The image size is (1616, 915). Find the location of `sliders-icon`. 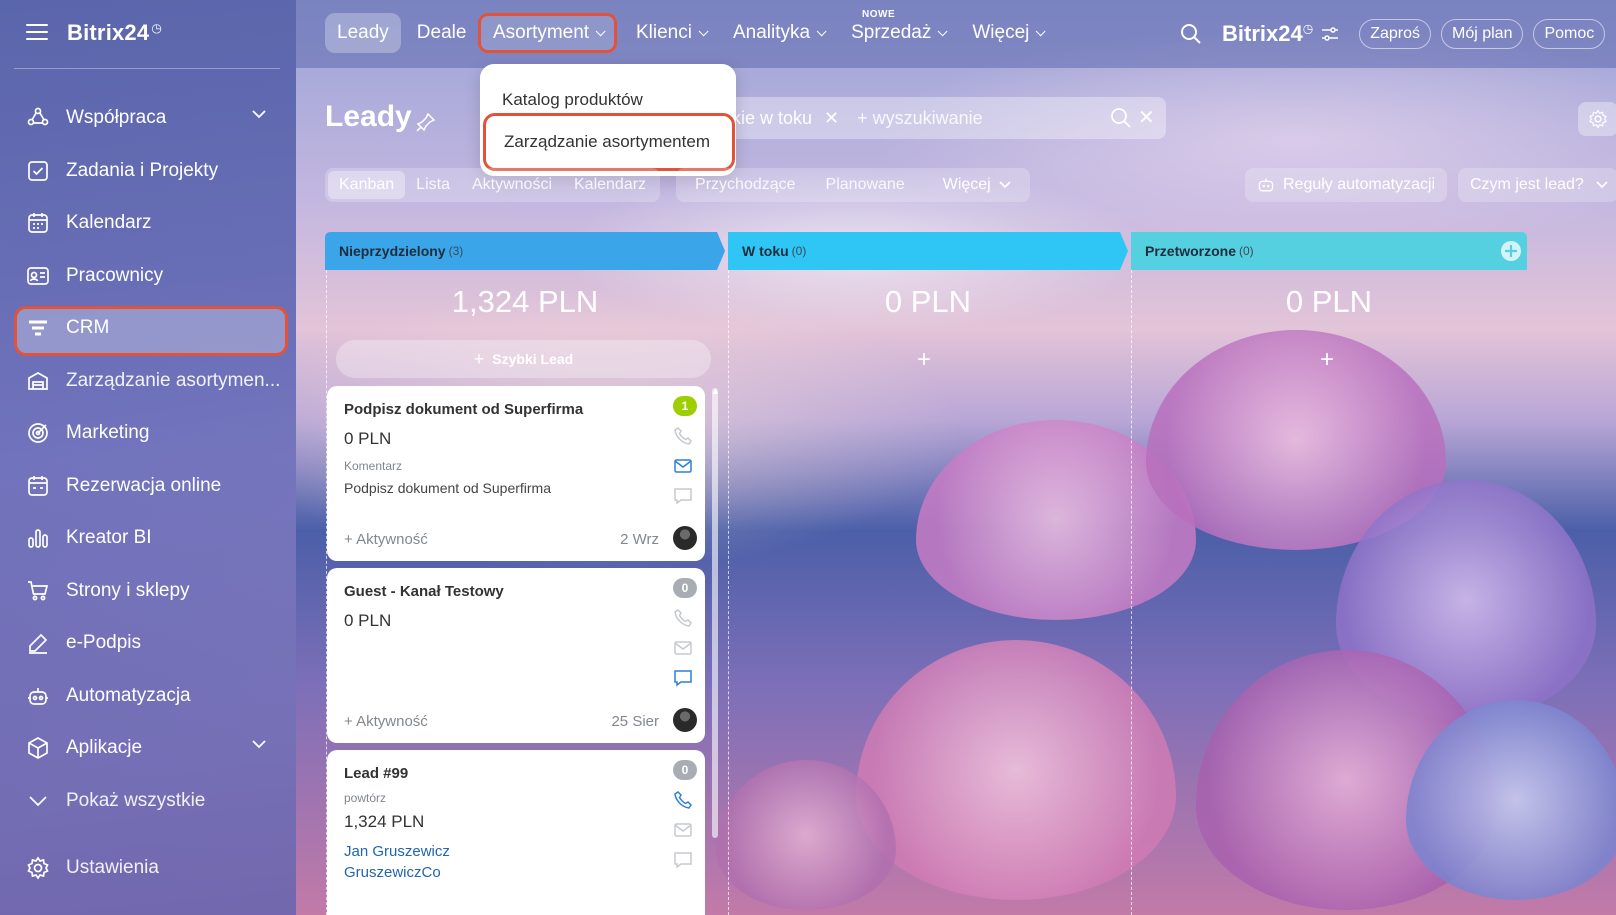

sliders-icon is located at coordinates (1330, 34).